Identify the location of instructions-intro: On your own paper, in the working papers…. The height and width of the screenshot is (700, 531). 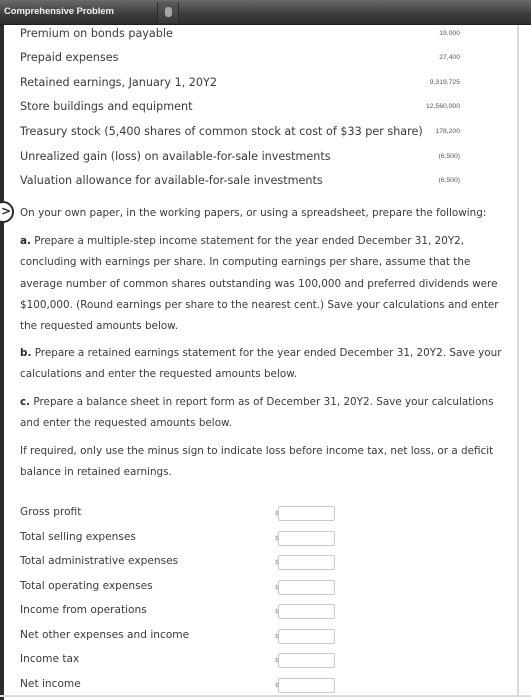
(253, 213).